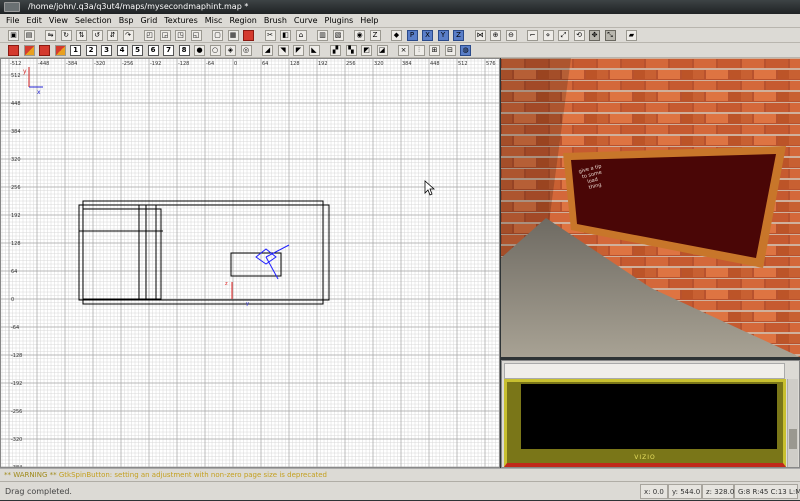  I want to click on rotate-y-icon: ↺, so click(97, 35).